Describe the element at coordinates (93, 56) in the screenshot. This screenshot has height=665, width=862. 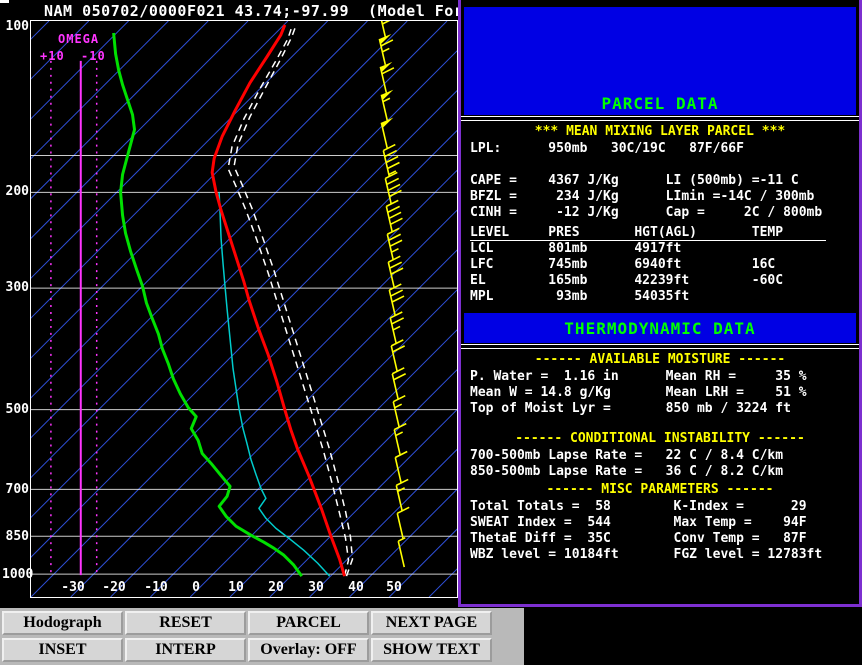
I see `omega-minus-label: -10` at that location.